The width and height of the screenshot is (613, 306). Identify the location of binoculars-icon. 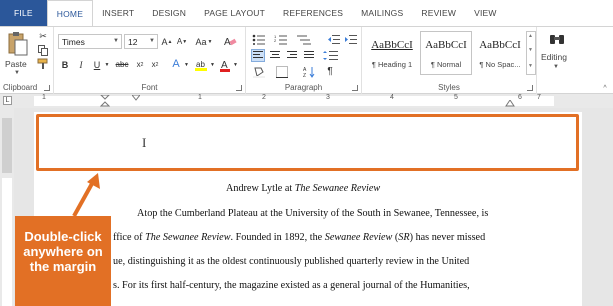
(557, 39).